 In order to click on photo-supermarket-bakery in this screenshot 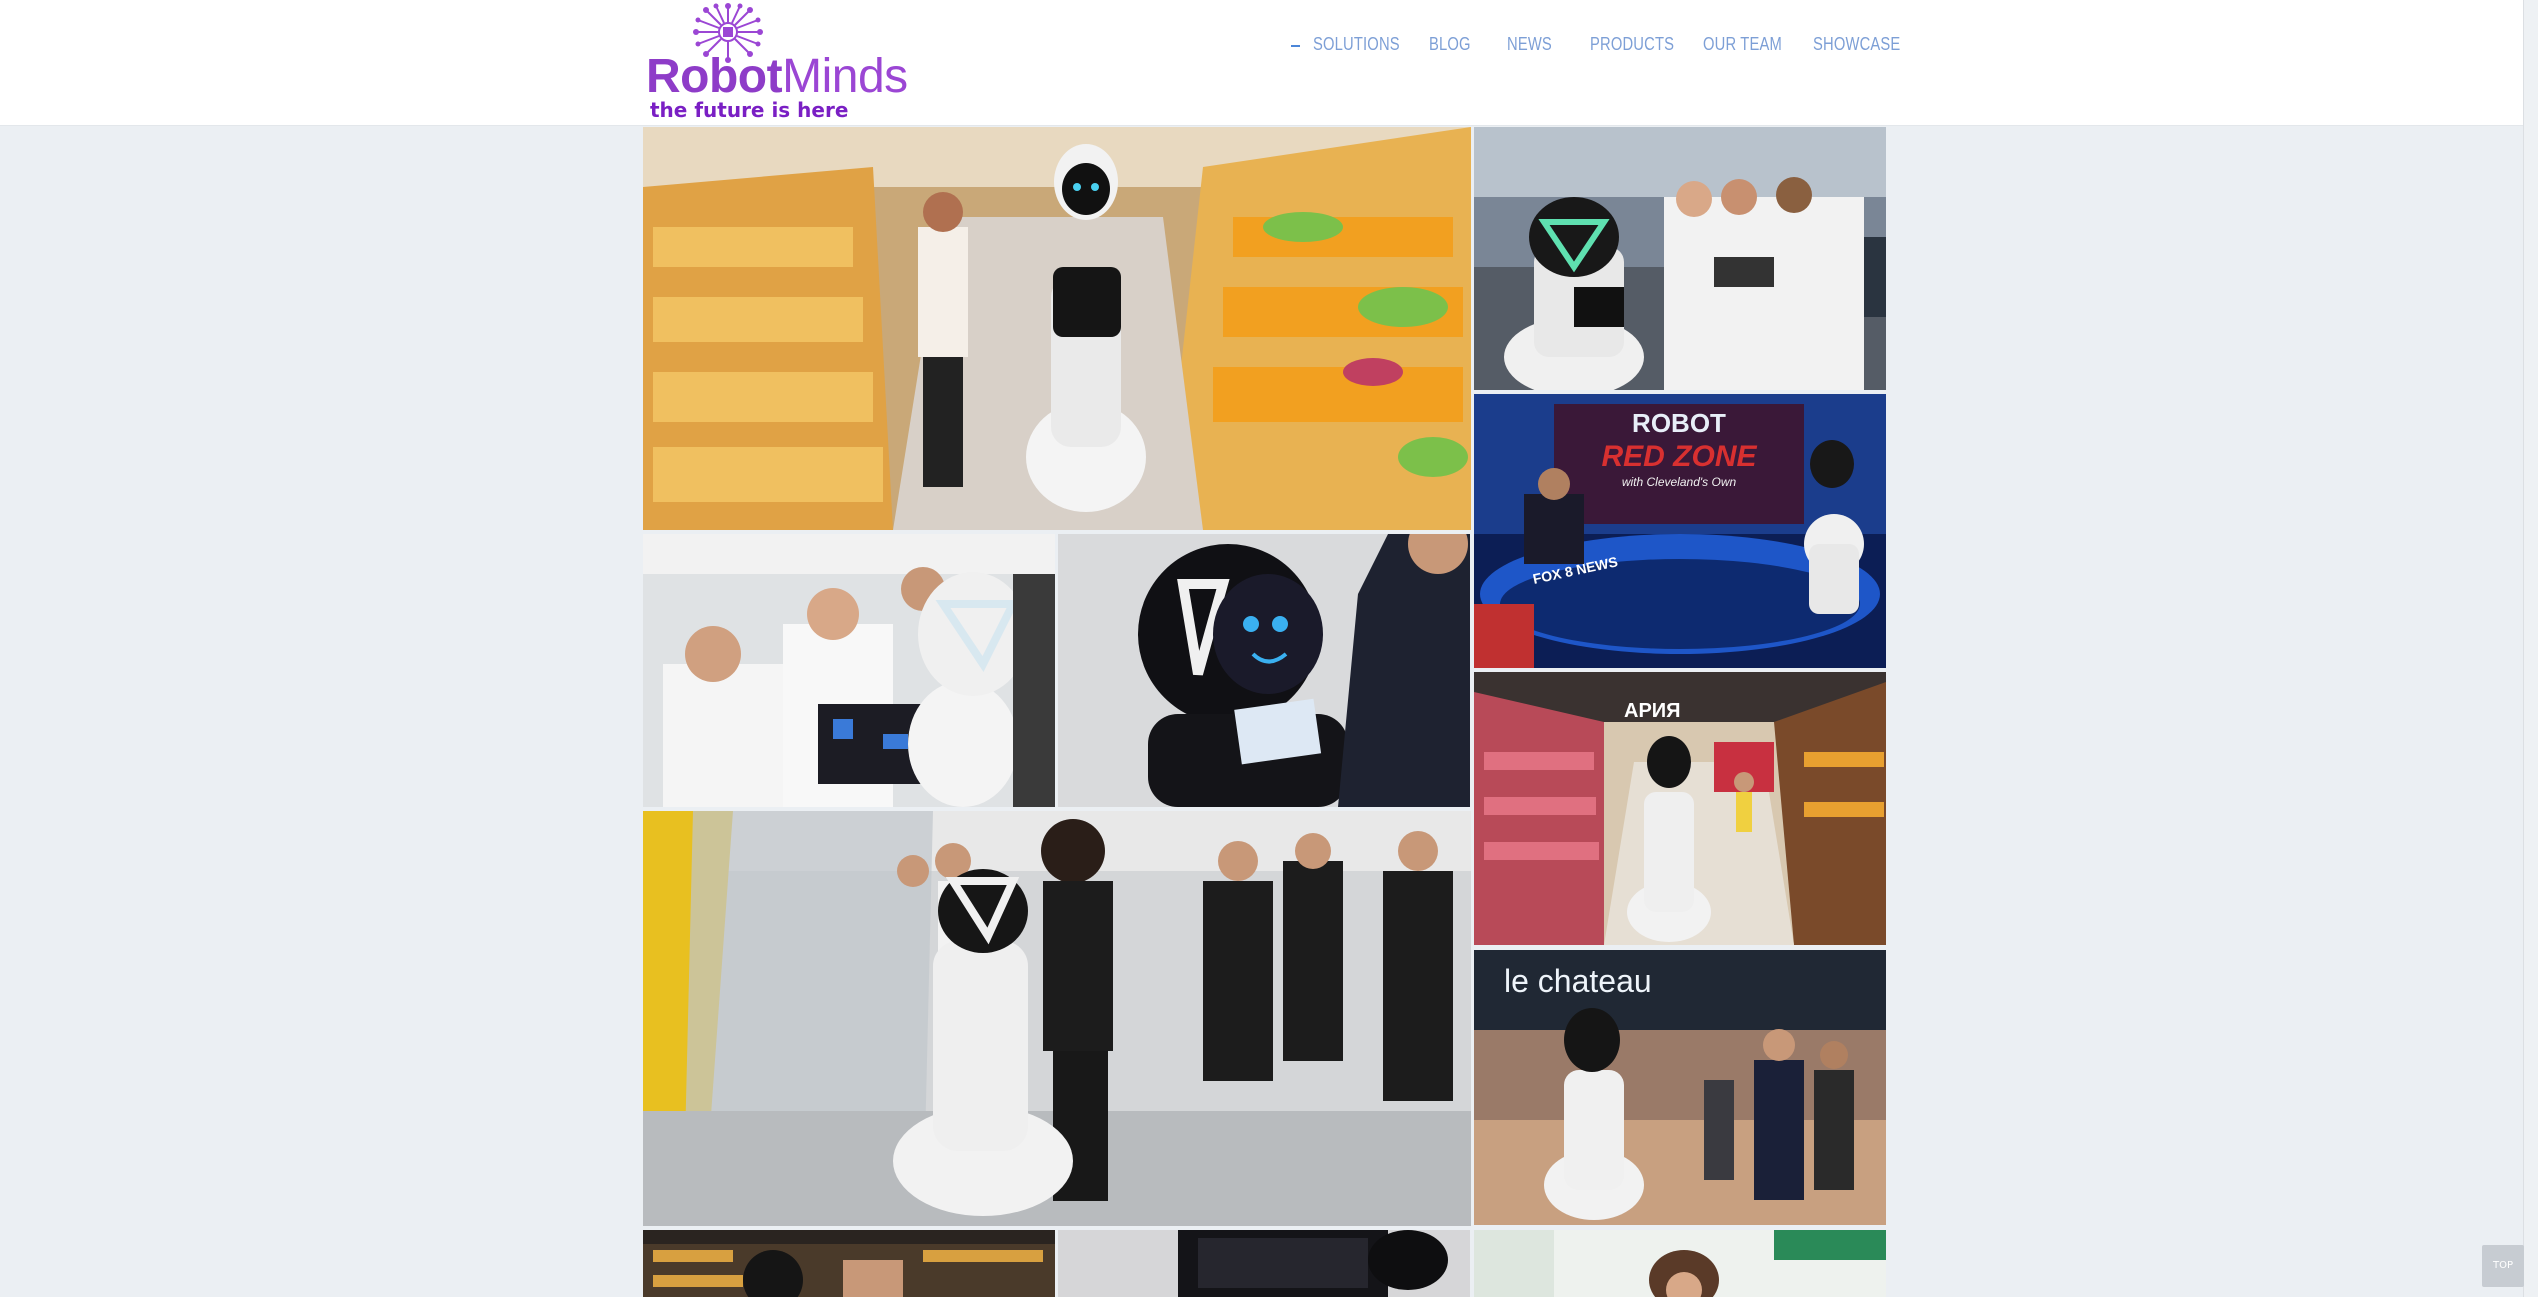, I will do `click(1057, 328)`.